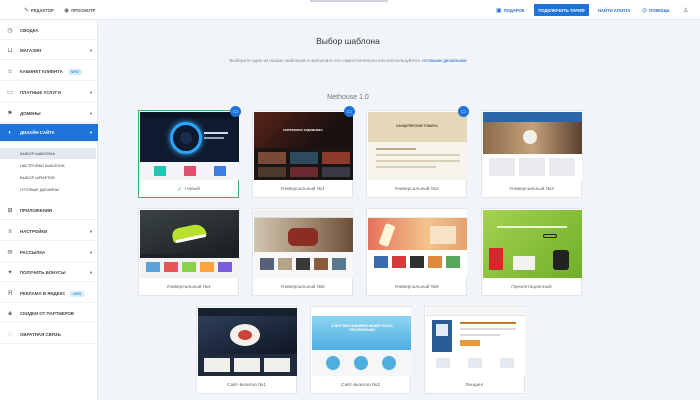 The width and height of the screenshot is (700, 400). What do you see at coordinates (43, 272) in the screenshot?
I see `sidebar-item-label: Получить бонусы` at bounding box center [43, 272].